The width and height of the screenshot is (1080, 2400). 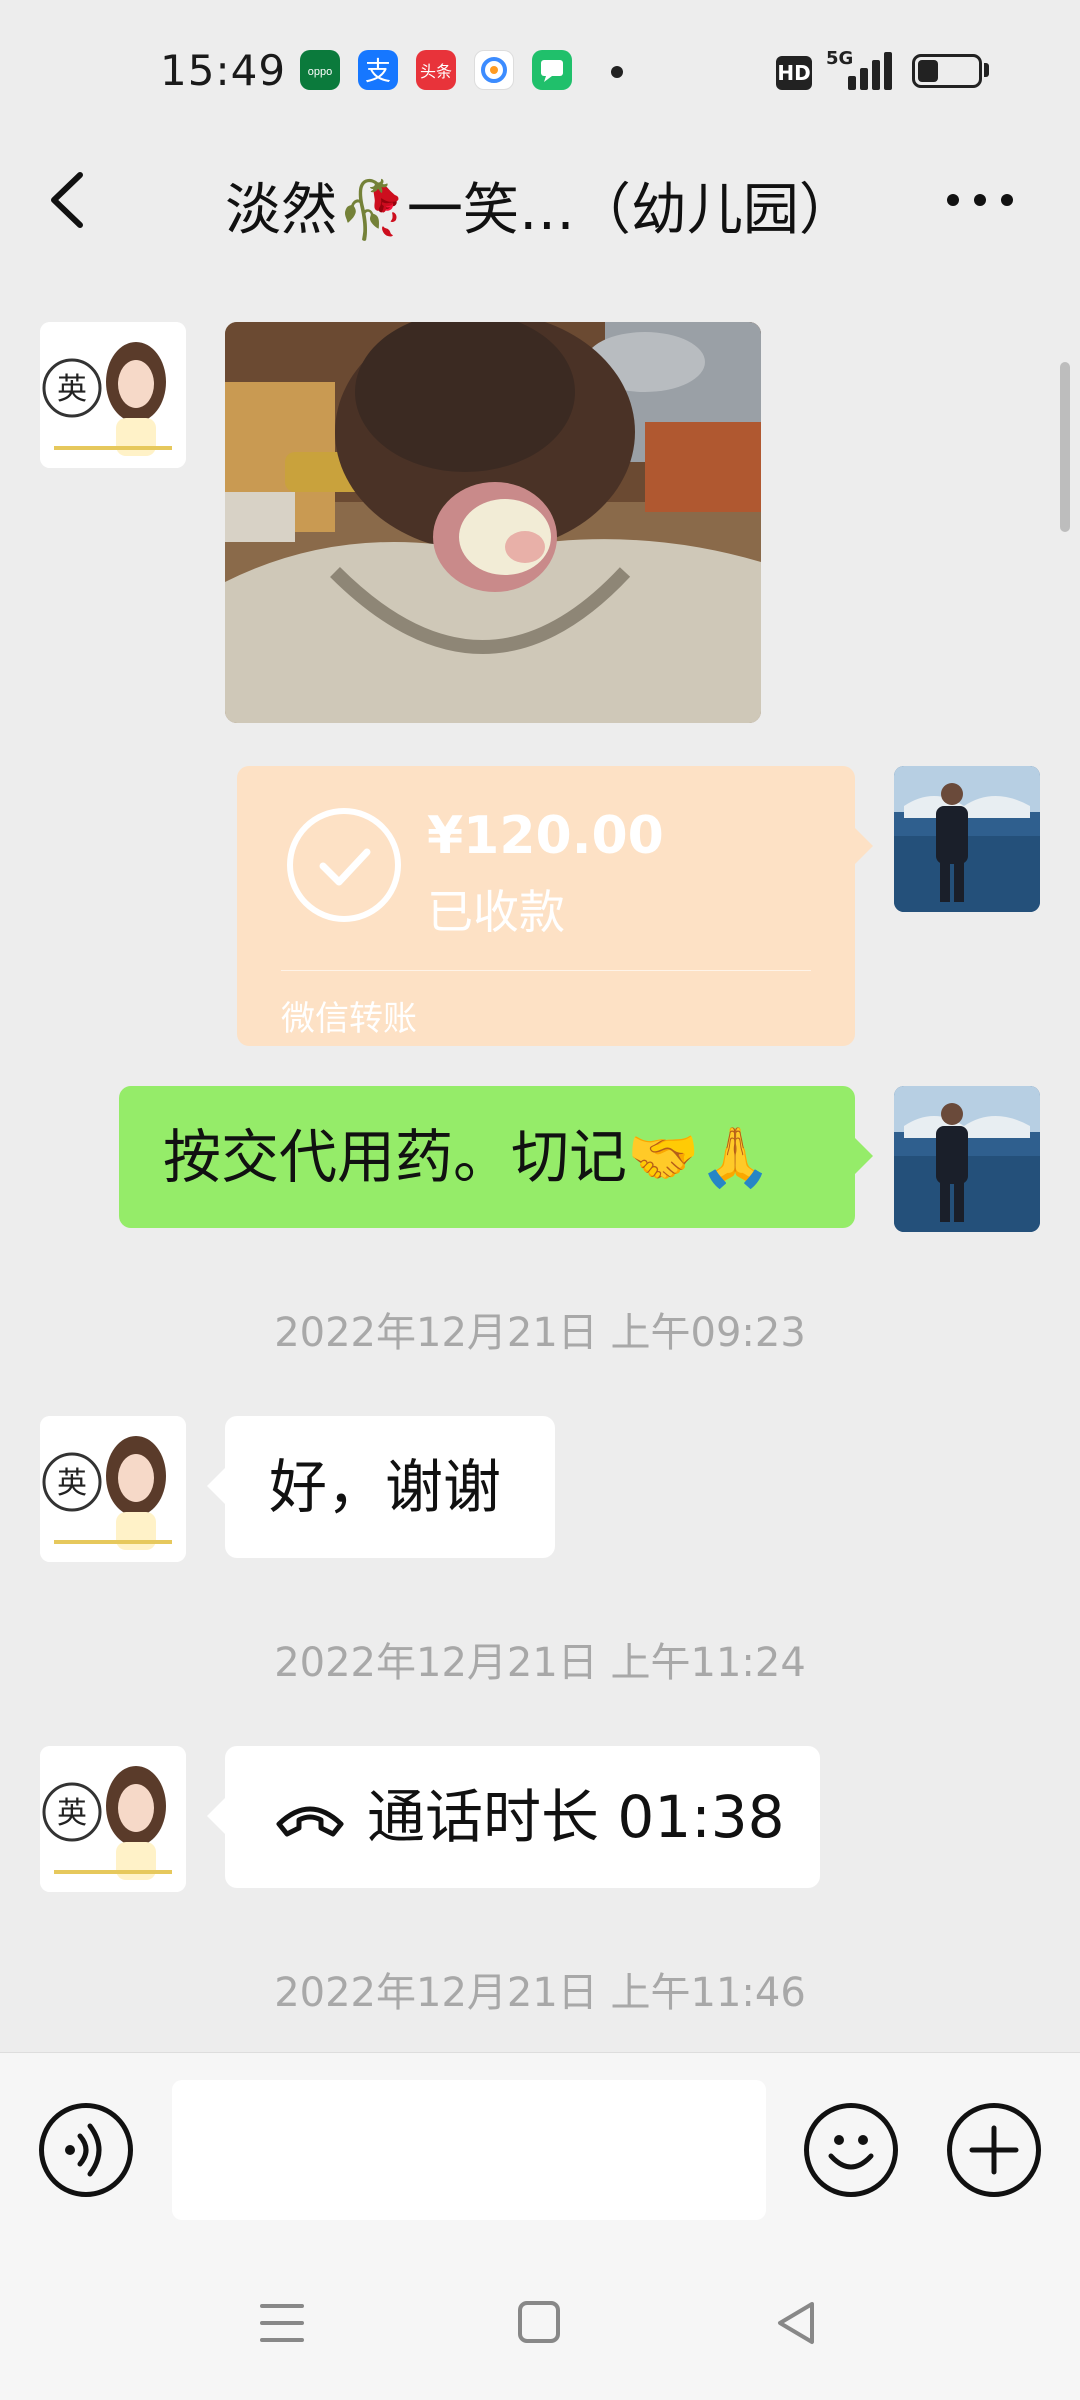 I want to click on svg-text: 头条, so click(x=436, y=71).